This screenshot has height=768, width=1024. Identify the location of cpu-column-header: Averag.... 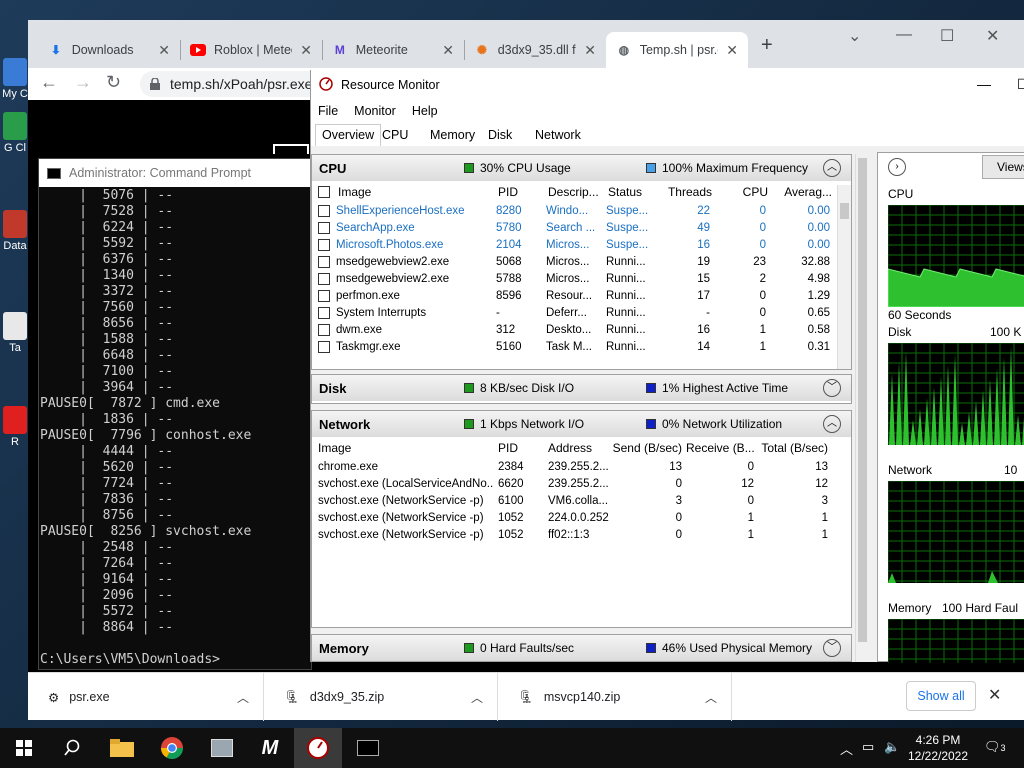
(802, 192).